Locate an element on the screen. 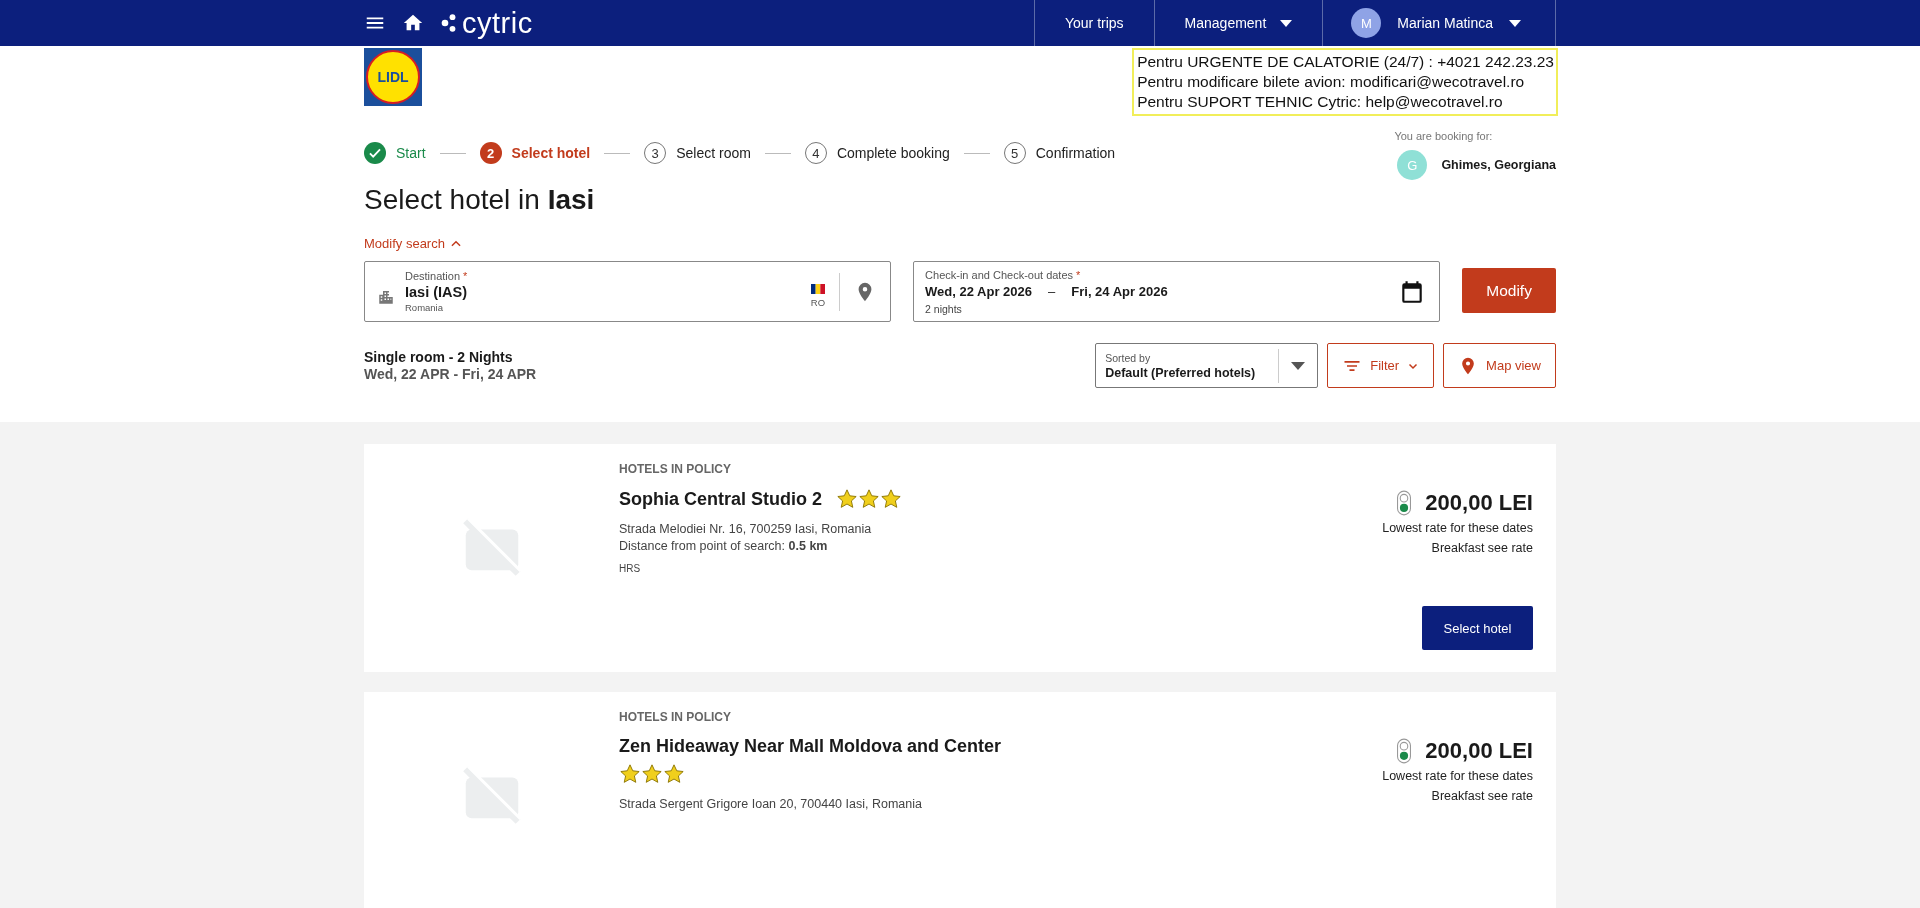 The width and height of the screenshot is (1920, 908). hotel-name: Sophia Central Studio 2 is located at coordinates (721, 499).